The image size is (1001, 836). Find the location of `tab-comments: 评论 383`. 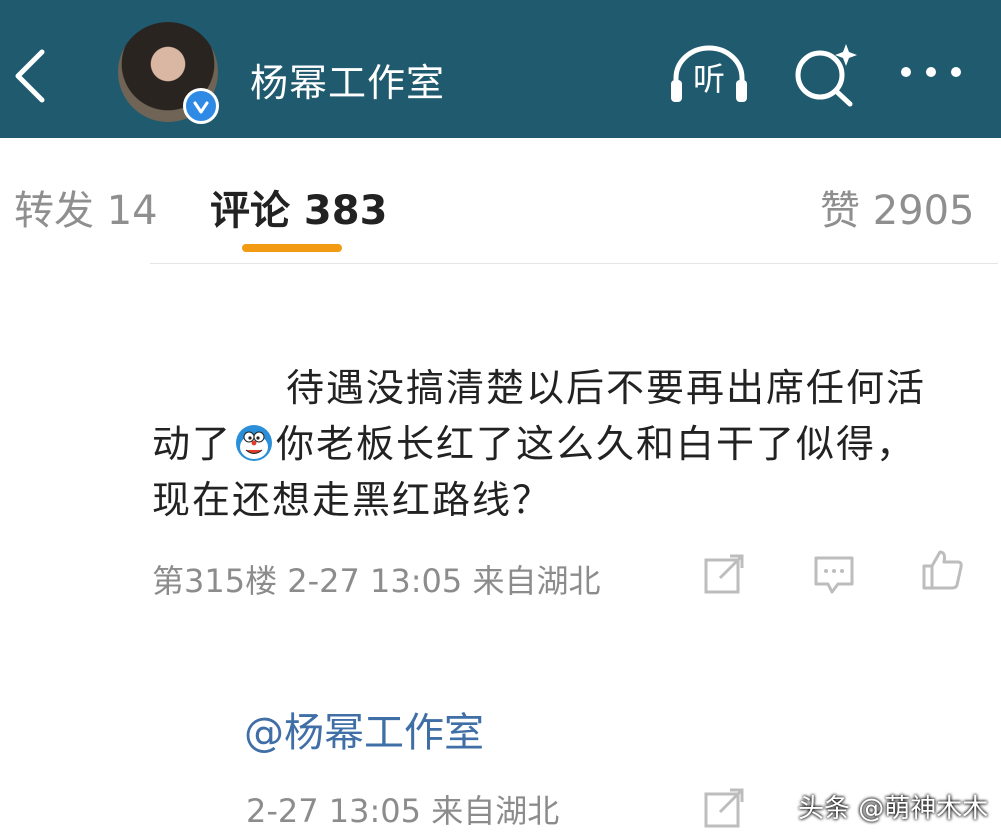

tab-comments: 评论 383 is located at coordinates (298, 207).